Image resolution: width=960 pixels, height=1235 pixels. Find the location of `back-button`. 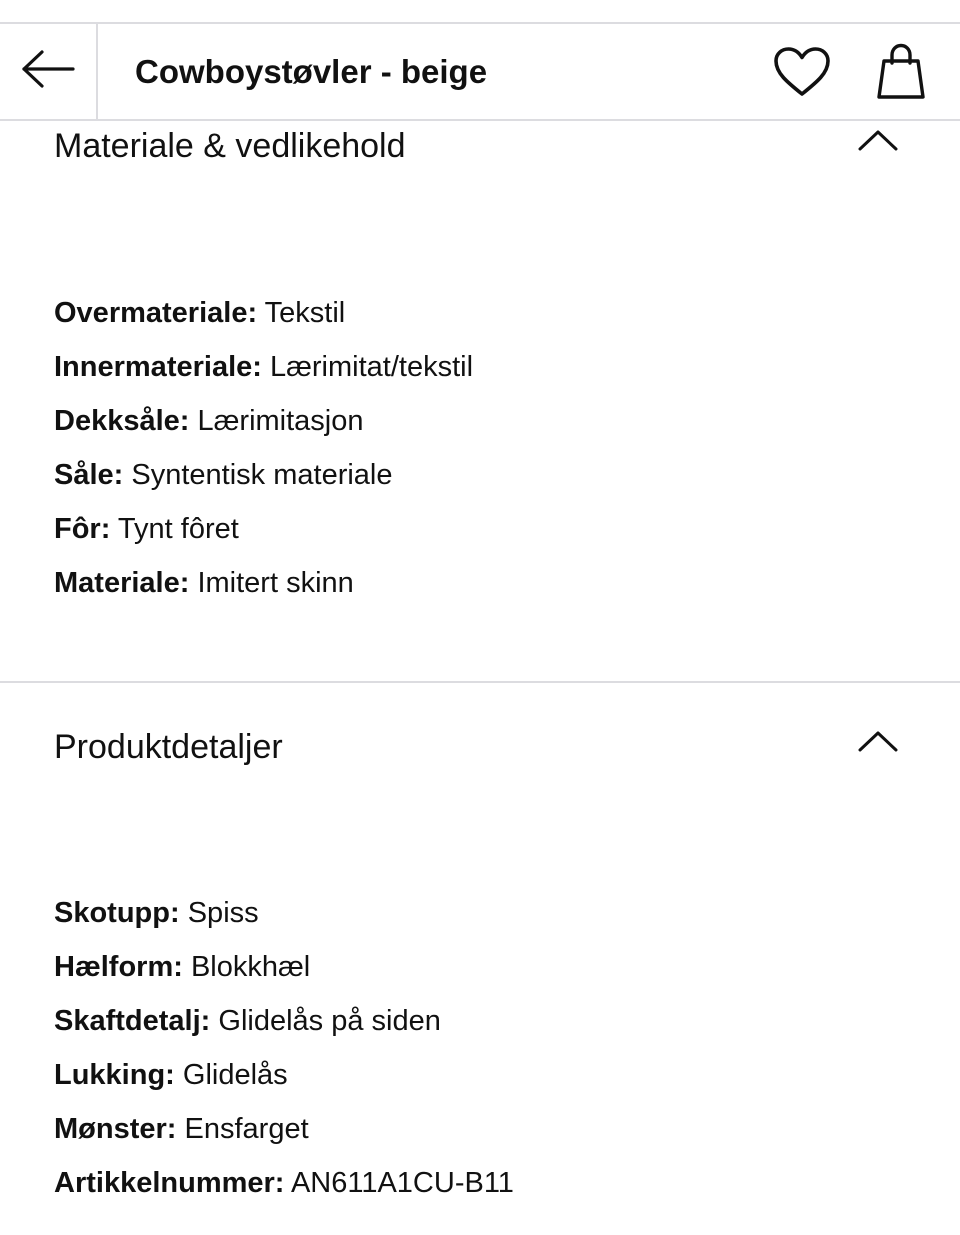

back-button is located at coordinates (48, 71).